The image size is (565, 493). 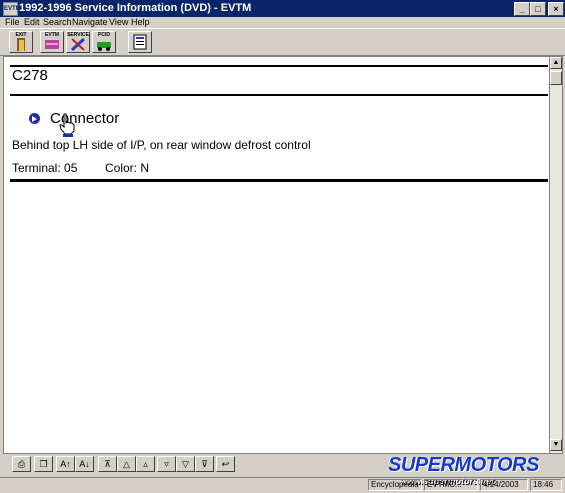 I want to click on scroll-thumb, so click(x=556, y=78).